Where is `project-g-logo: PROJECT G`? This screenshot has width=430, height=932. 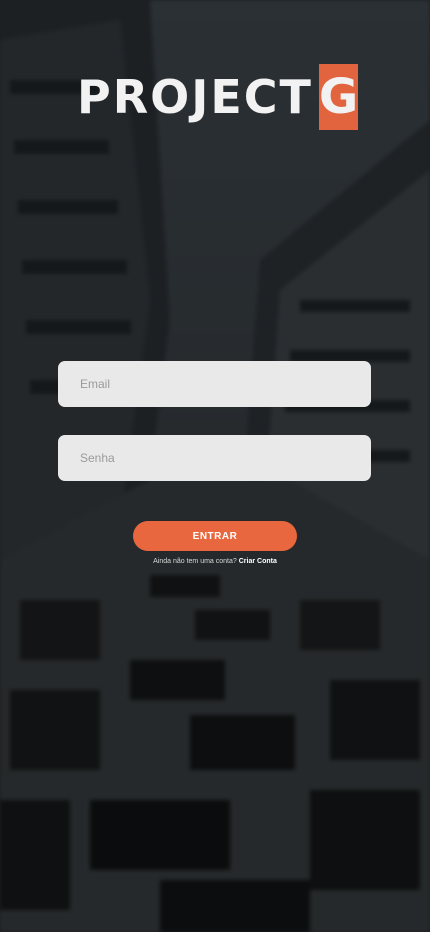 project-g-logo: PROJECT G is located at coordinates (218, 97).